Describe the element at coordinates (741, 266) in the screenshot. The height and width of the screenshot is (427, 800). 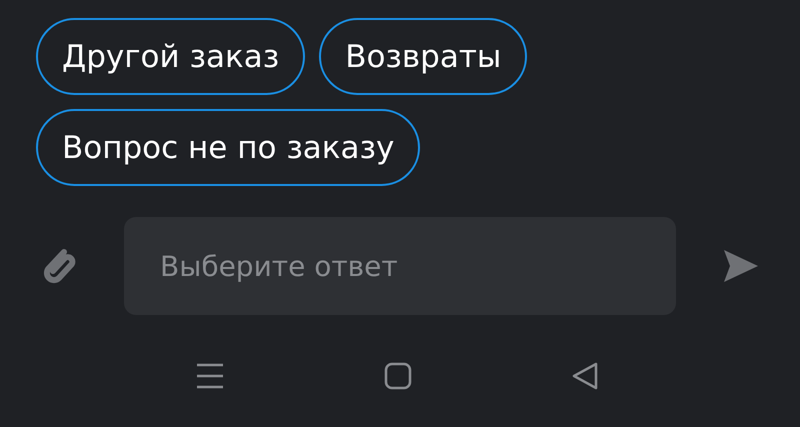
I see `send-icon` at that location.